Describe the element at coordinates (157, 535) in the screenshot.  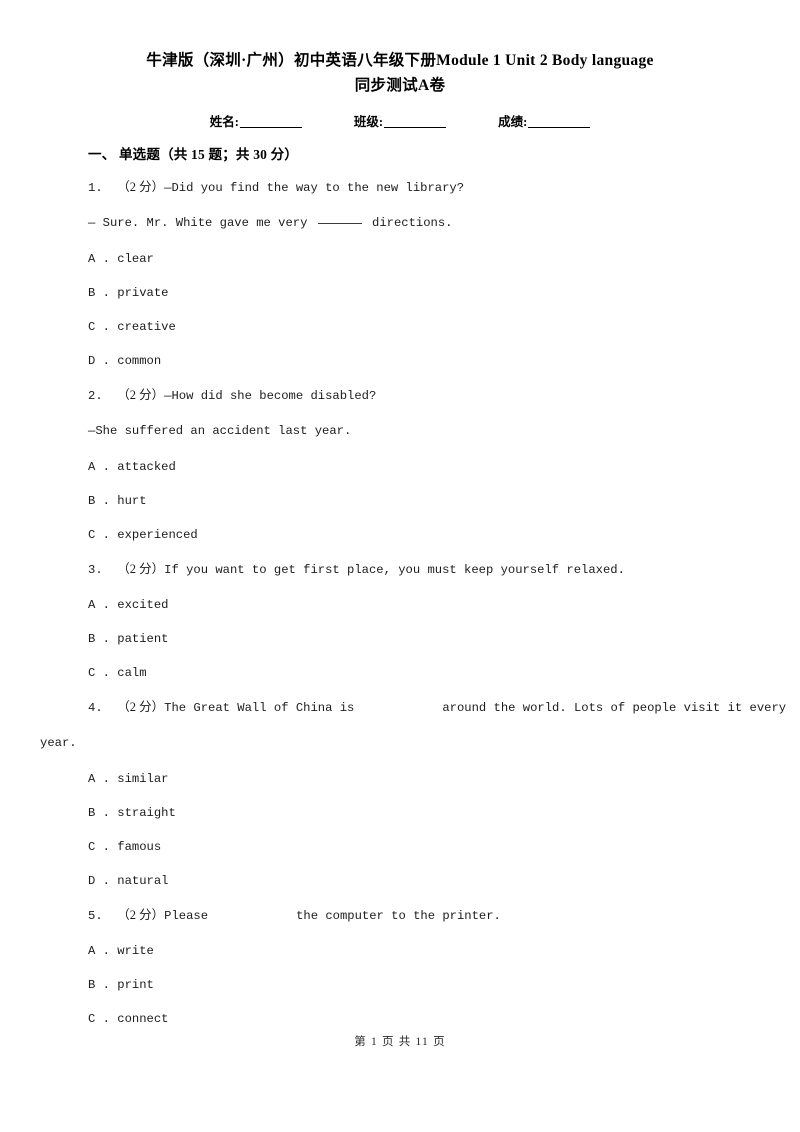
I see `option-text: experienced` at that location.